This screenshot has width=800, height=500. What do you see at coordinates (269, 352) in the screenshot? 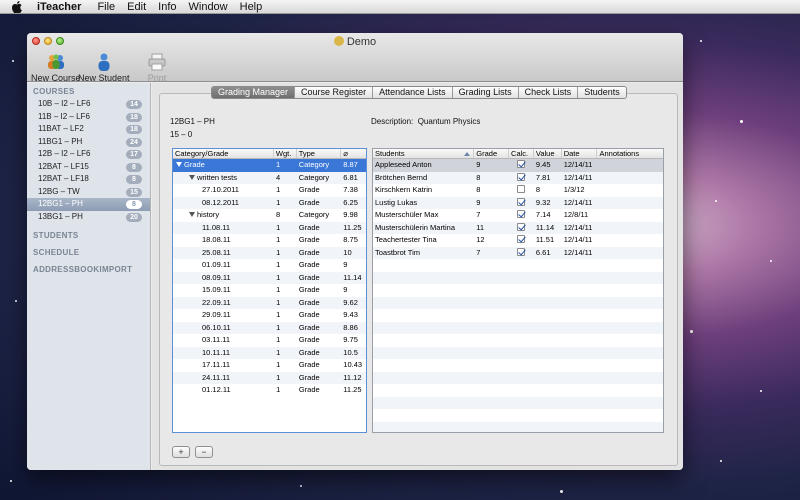
I see `category-row: 10.11.11 1 Grade 10.5` at bounding box center [269, 352].